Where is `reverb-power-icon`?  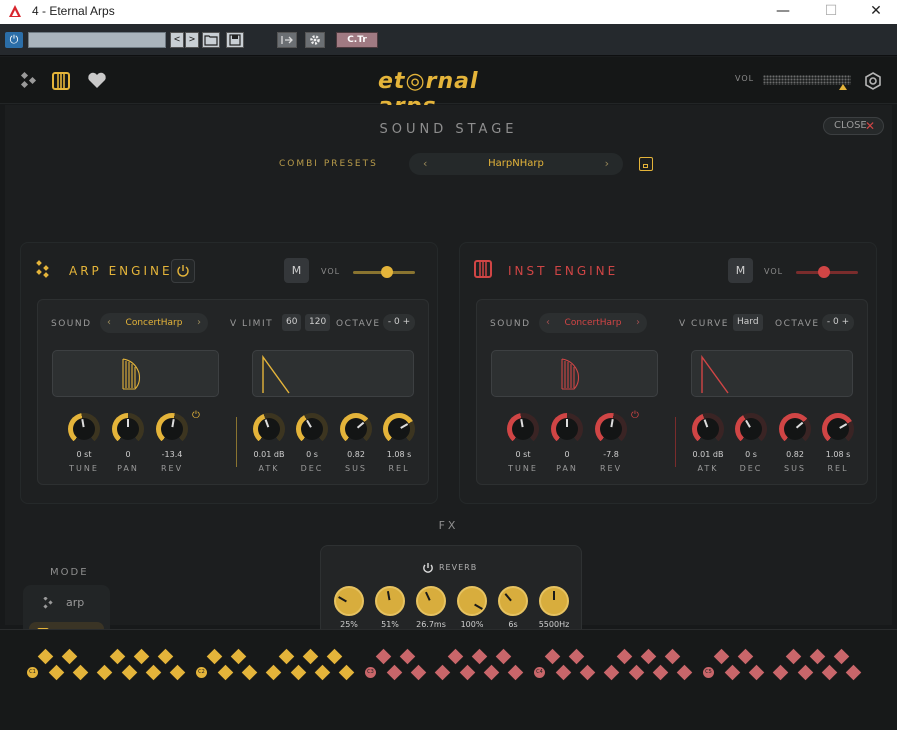
reverb-power-icon is located at coordinates (428, 568).